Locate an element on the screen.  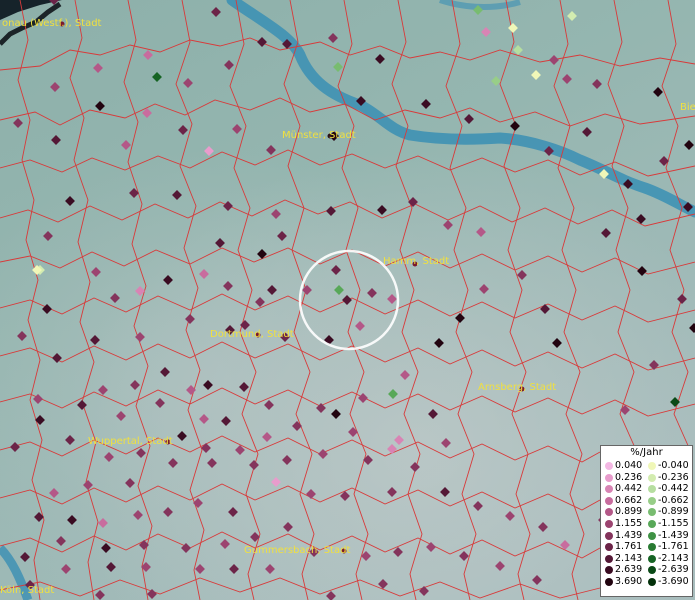
legend-value-positive: 1.439 is located at coordinates (629, 535).